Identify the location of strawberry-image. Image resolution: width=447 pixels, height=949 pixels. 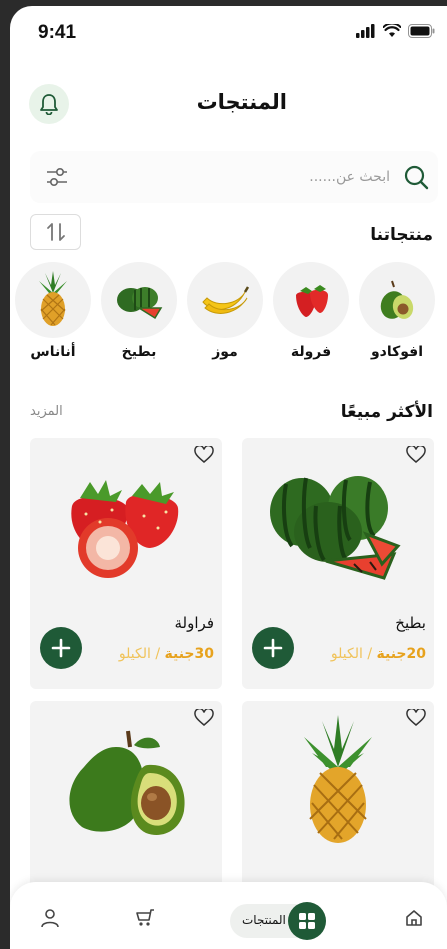
(125, 529).